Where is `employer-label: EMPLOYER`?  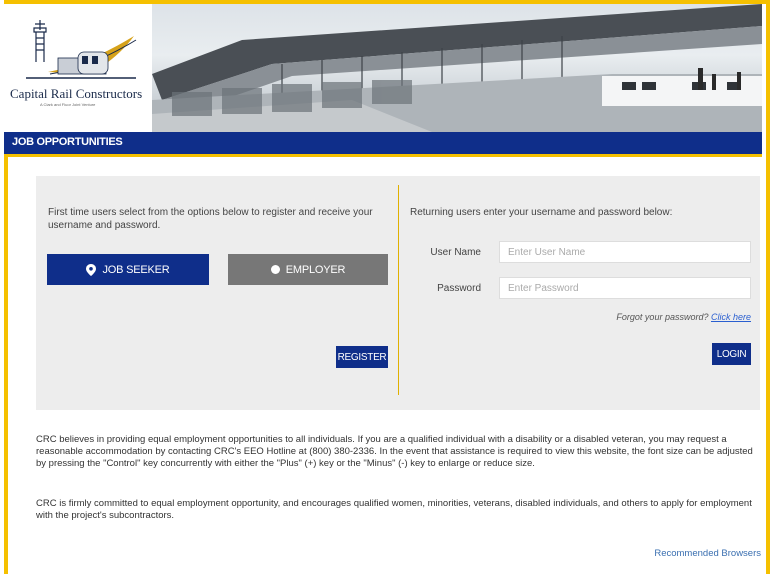
employer-label: EMPLOYER is located at coordinates (315, 269).